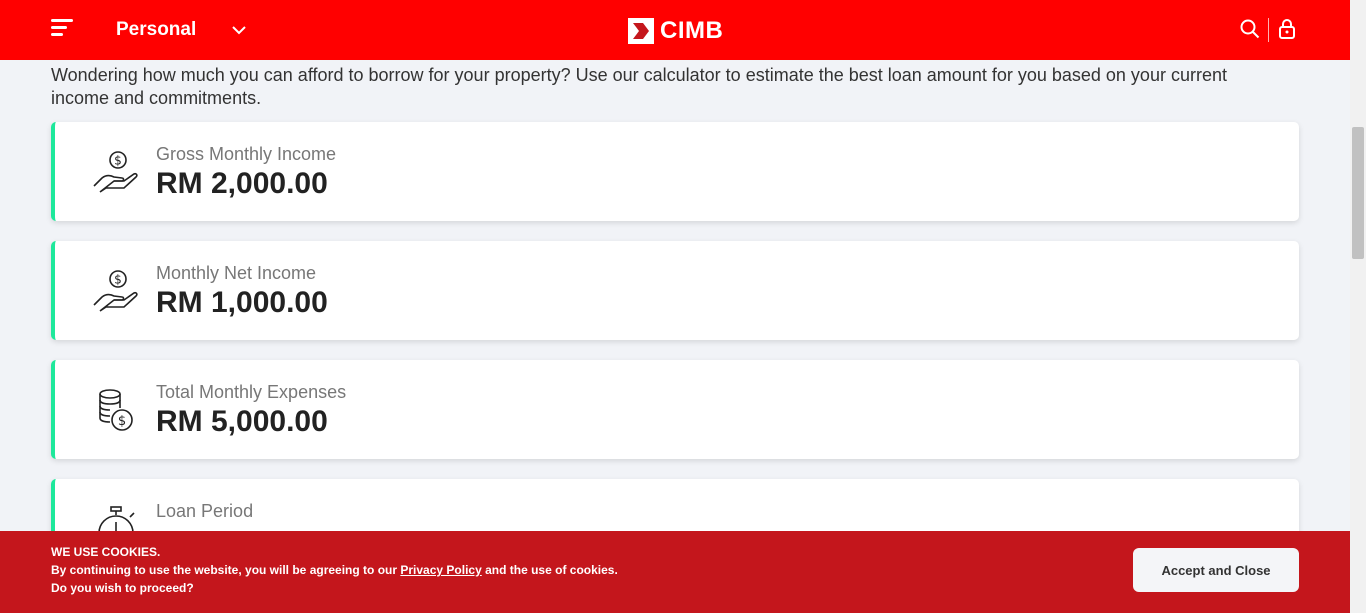  I want to click on cookie-question: Do you wish to proceed?, so click(122, 588).